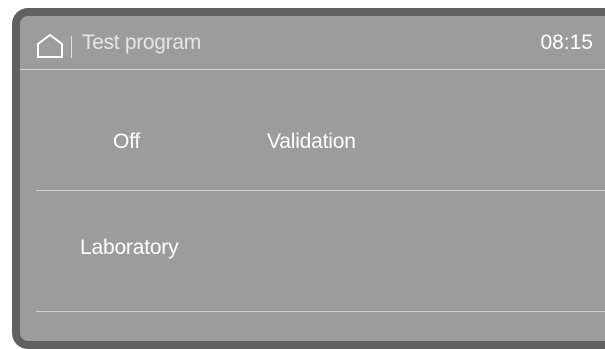  I want to click on option-validation: Validation, so click(311, 142).